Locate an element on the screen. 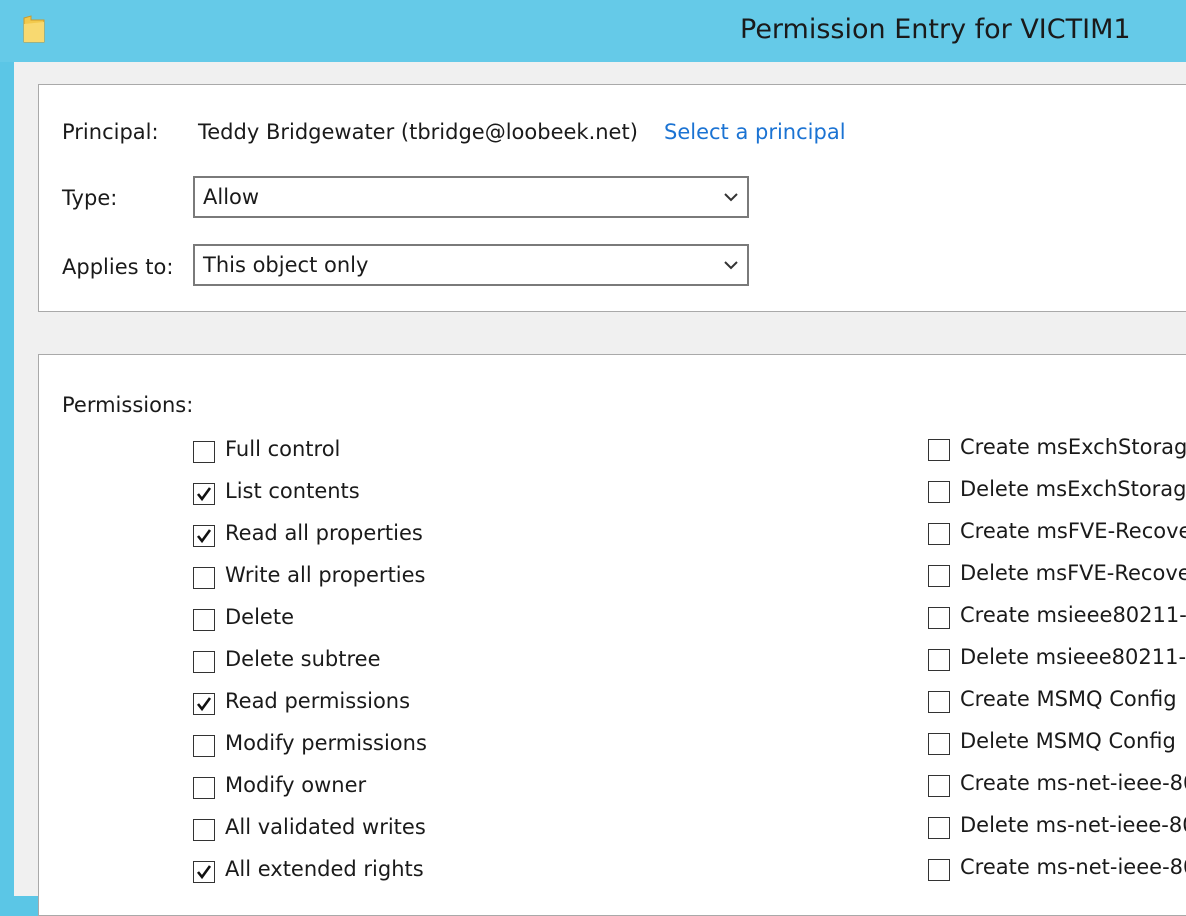 The image size is (1186, 916). permission-checkbox-delete-ms-net-ieee-80: Delete ms-net-ieee-80 is located at coordinates (1057, 829).